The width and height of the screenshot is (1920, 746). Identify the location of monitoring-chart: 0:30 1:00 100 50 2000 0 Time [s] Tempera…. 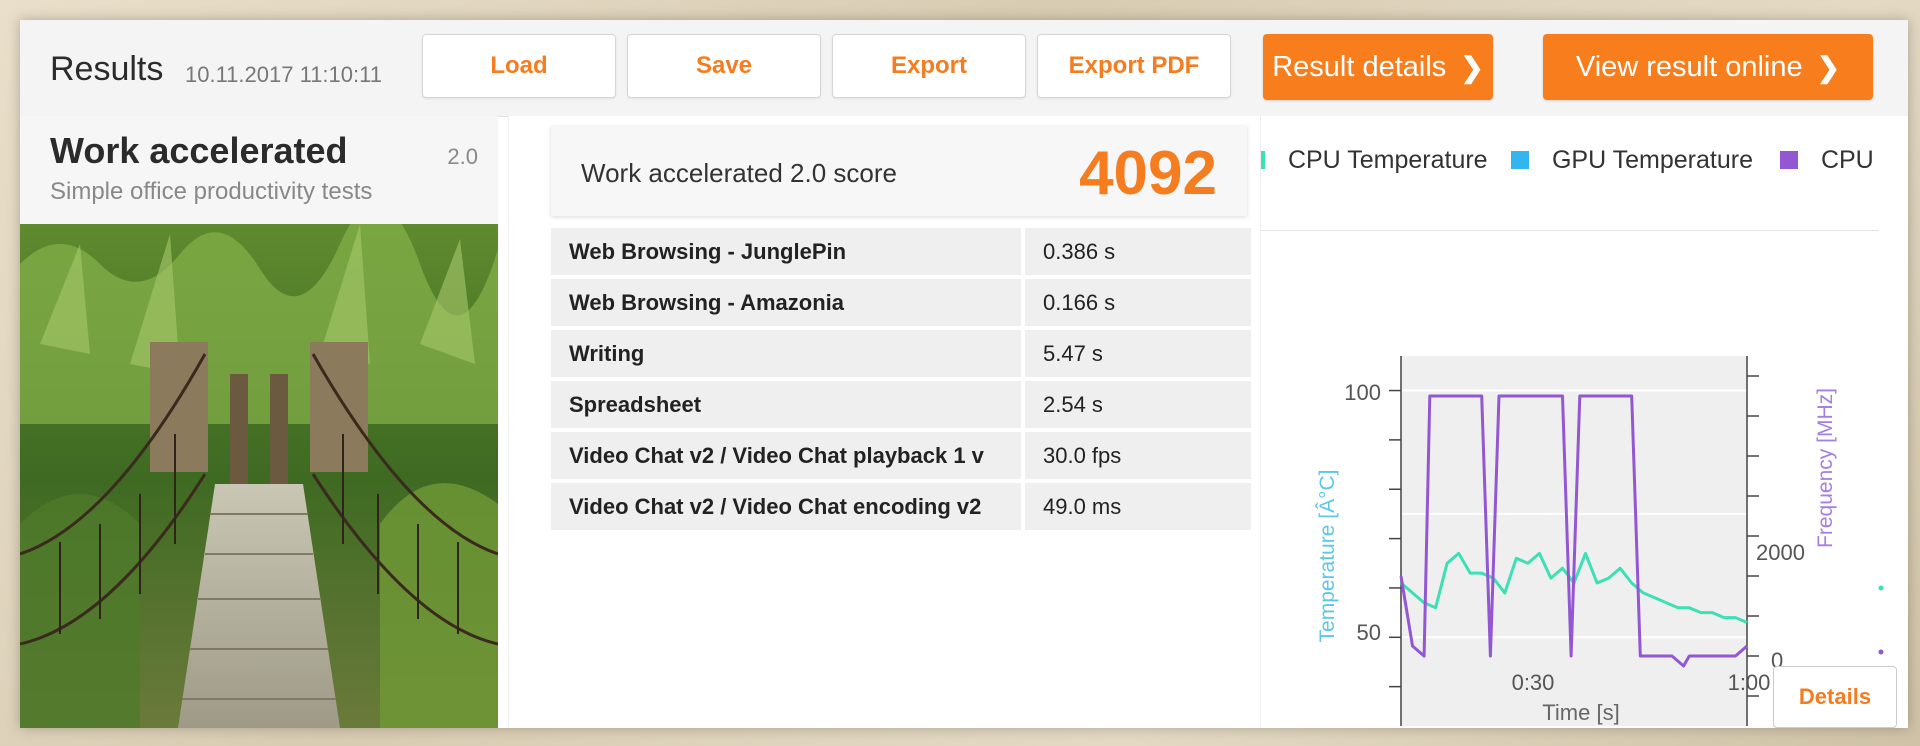
(1600, 541).